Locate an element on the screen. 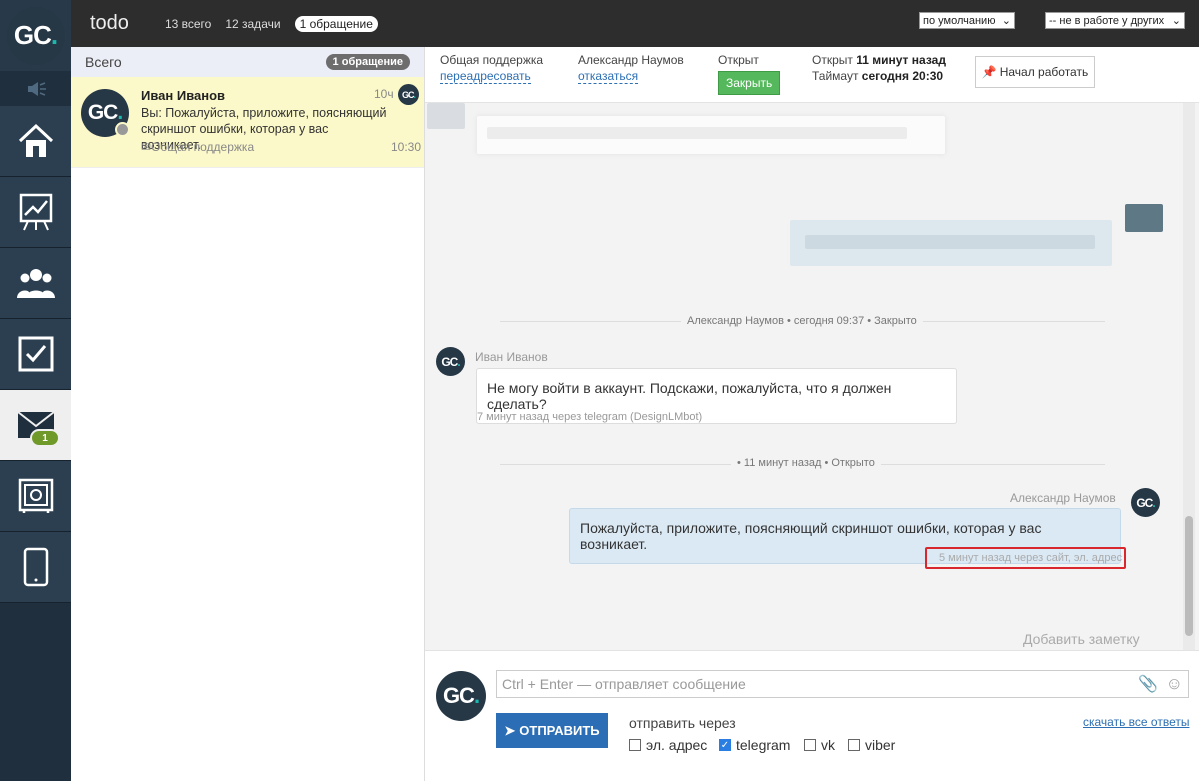  message-time: 10:30 is located at coordinates (406, 147).